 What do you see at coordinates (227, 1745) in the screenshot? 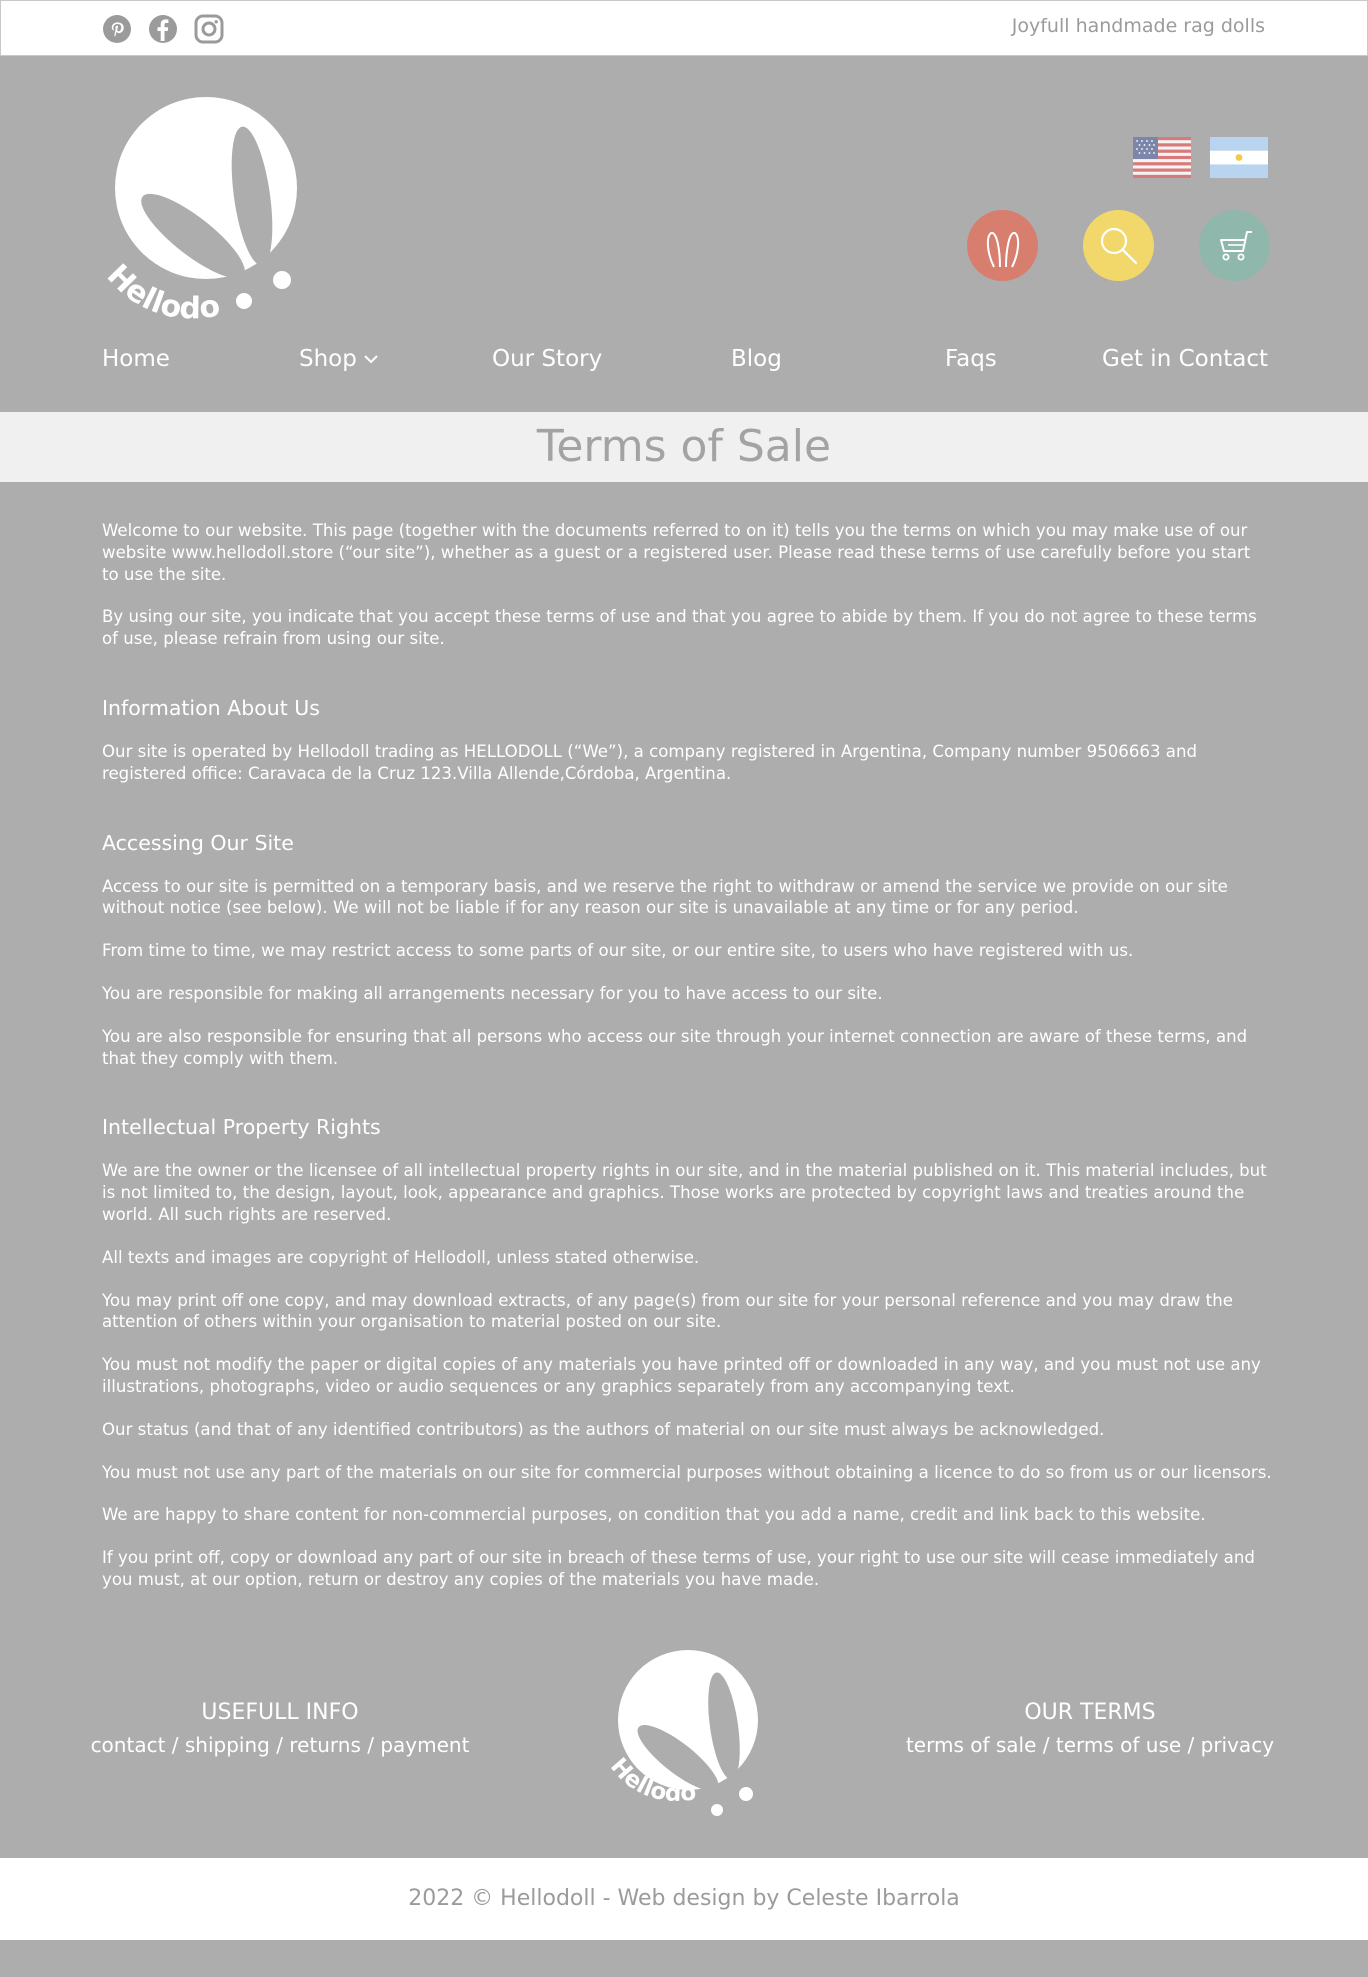
I see `footer-link-shipping: shipping` at bounding box center [227, 1745].